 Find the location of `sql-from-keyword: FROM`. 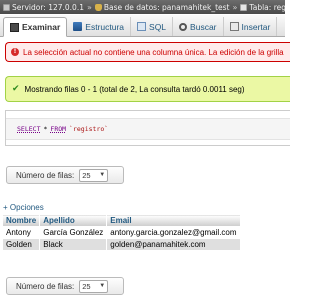

sql-from-keyword: FROM is located at coordinates (58, 129).